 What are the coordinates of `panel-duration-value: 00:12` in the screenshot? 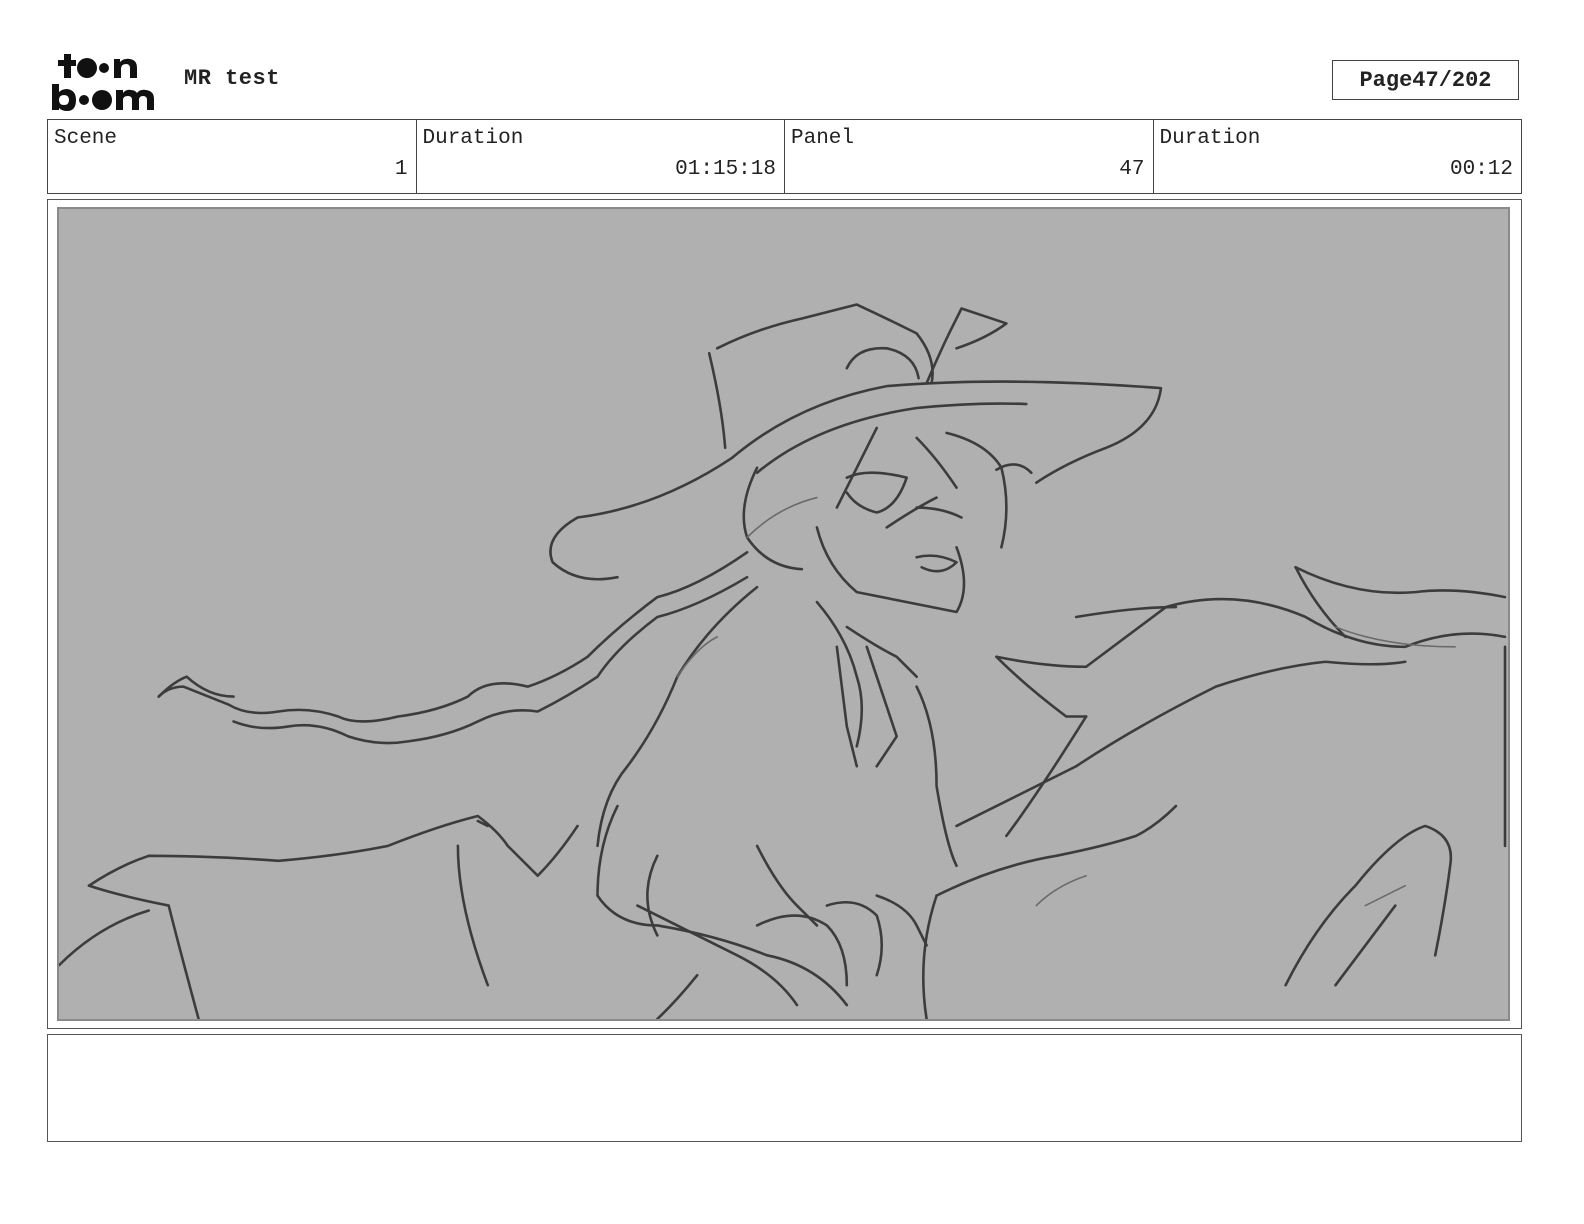 It's located at (1481, 169).